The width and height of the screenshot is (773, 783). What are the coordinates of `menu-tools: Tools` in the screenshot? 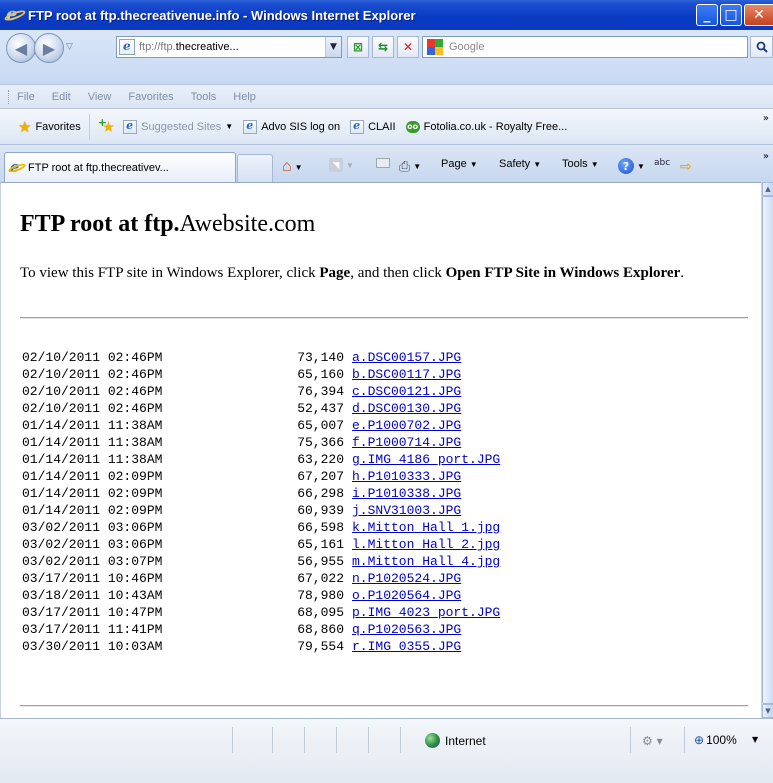 It's located at (204, 97).